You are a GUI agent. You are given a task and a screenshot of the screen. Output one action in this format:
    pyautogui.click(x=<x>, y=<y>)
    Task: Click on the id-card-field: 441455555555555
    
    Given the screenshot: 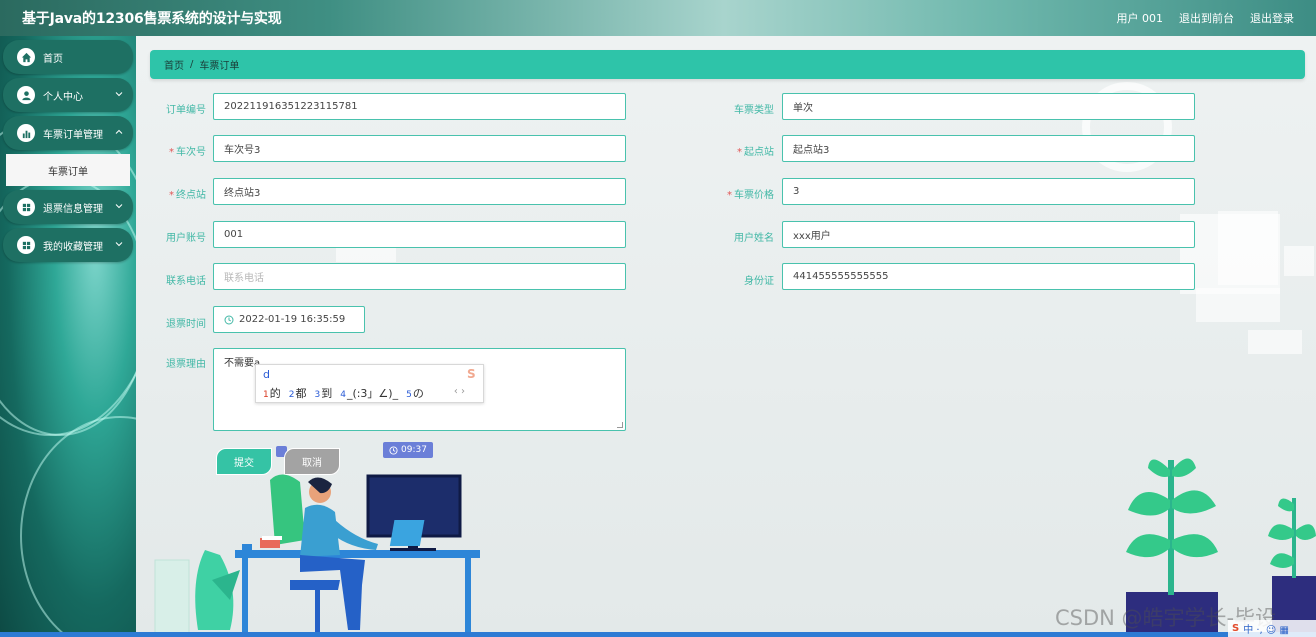 What is the action you would take?
    pyautogui.click(x=988, y=276)
    